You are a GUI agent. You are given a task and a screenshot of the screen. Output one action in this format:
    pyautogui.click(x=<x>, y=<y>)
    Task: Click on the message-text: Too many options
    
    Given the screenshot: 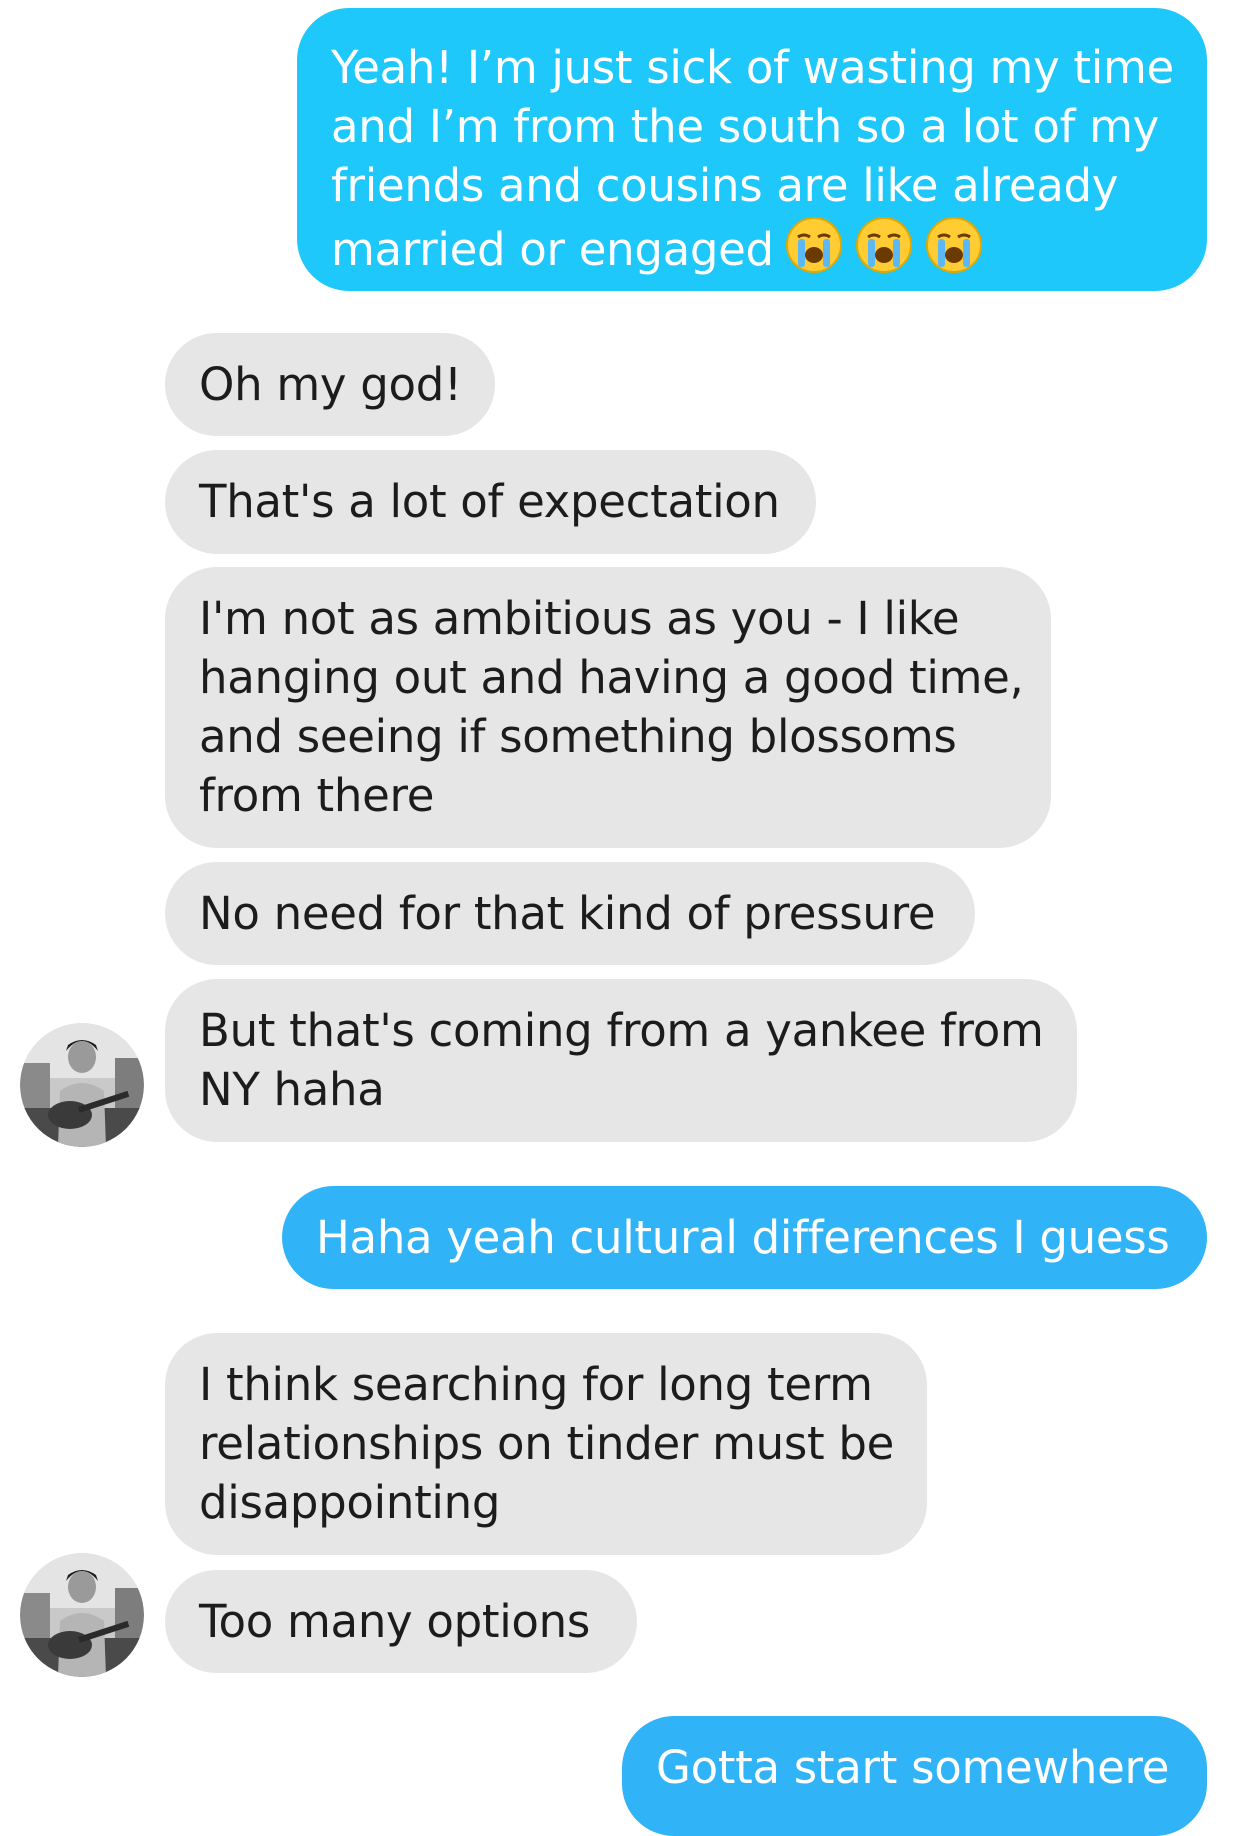 What is the action you would take?
    pyautogui.click(x=395, y=1621)
    